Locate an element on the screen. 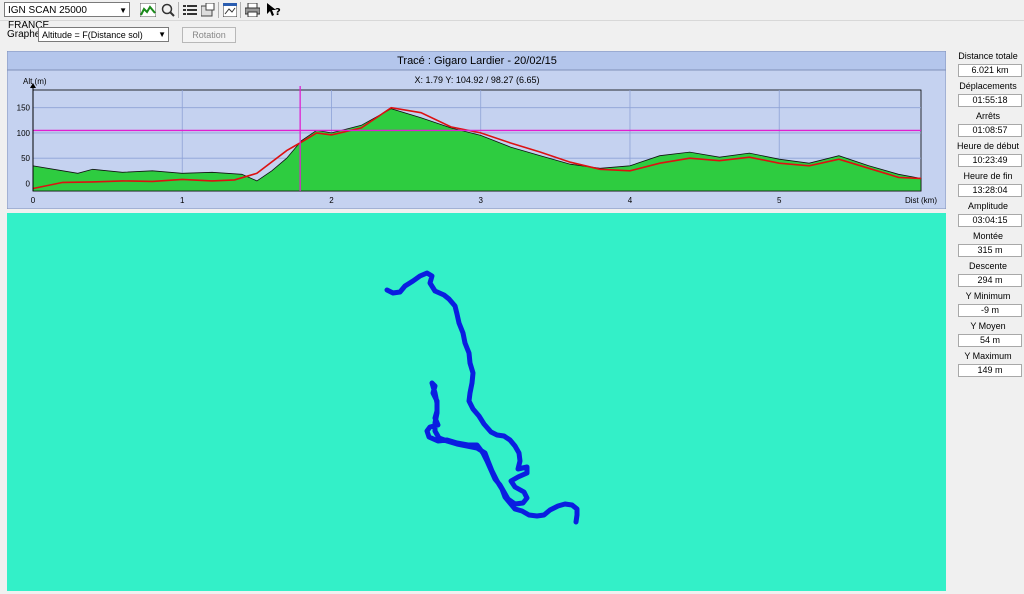 This screenshot has height=594, width=1024. profile-icon is located at coordinates (148, 10).